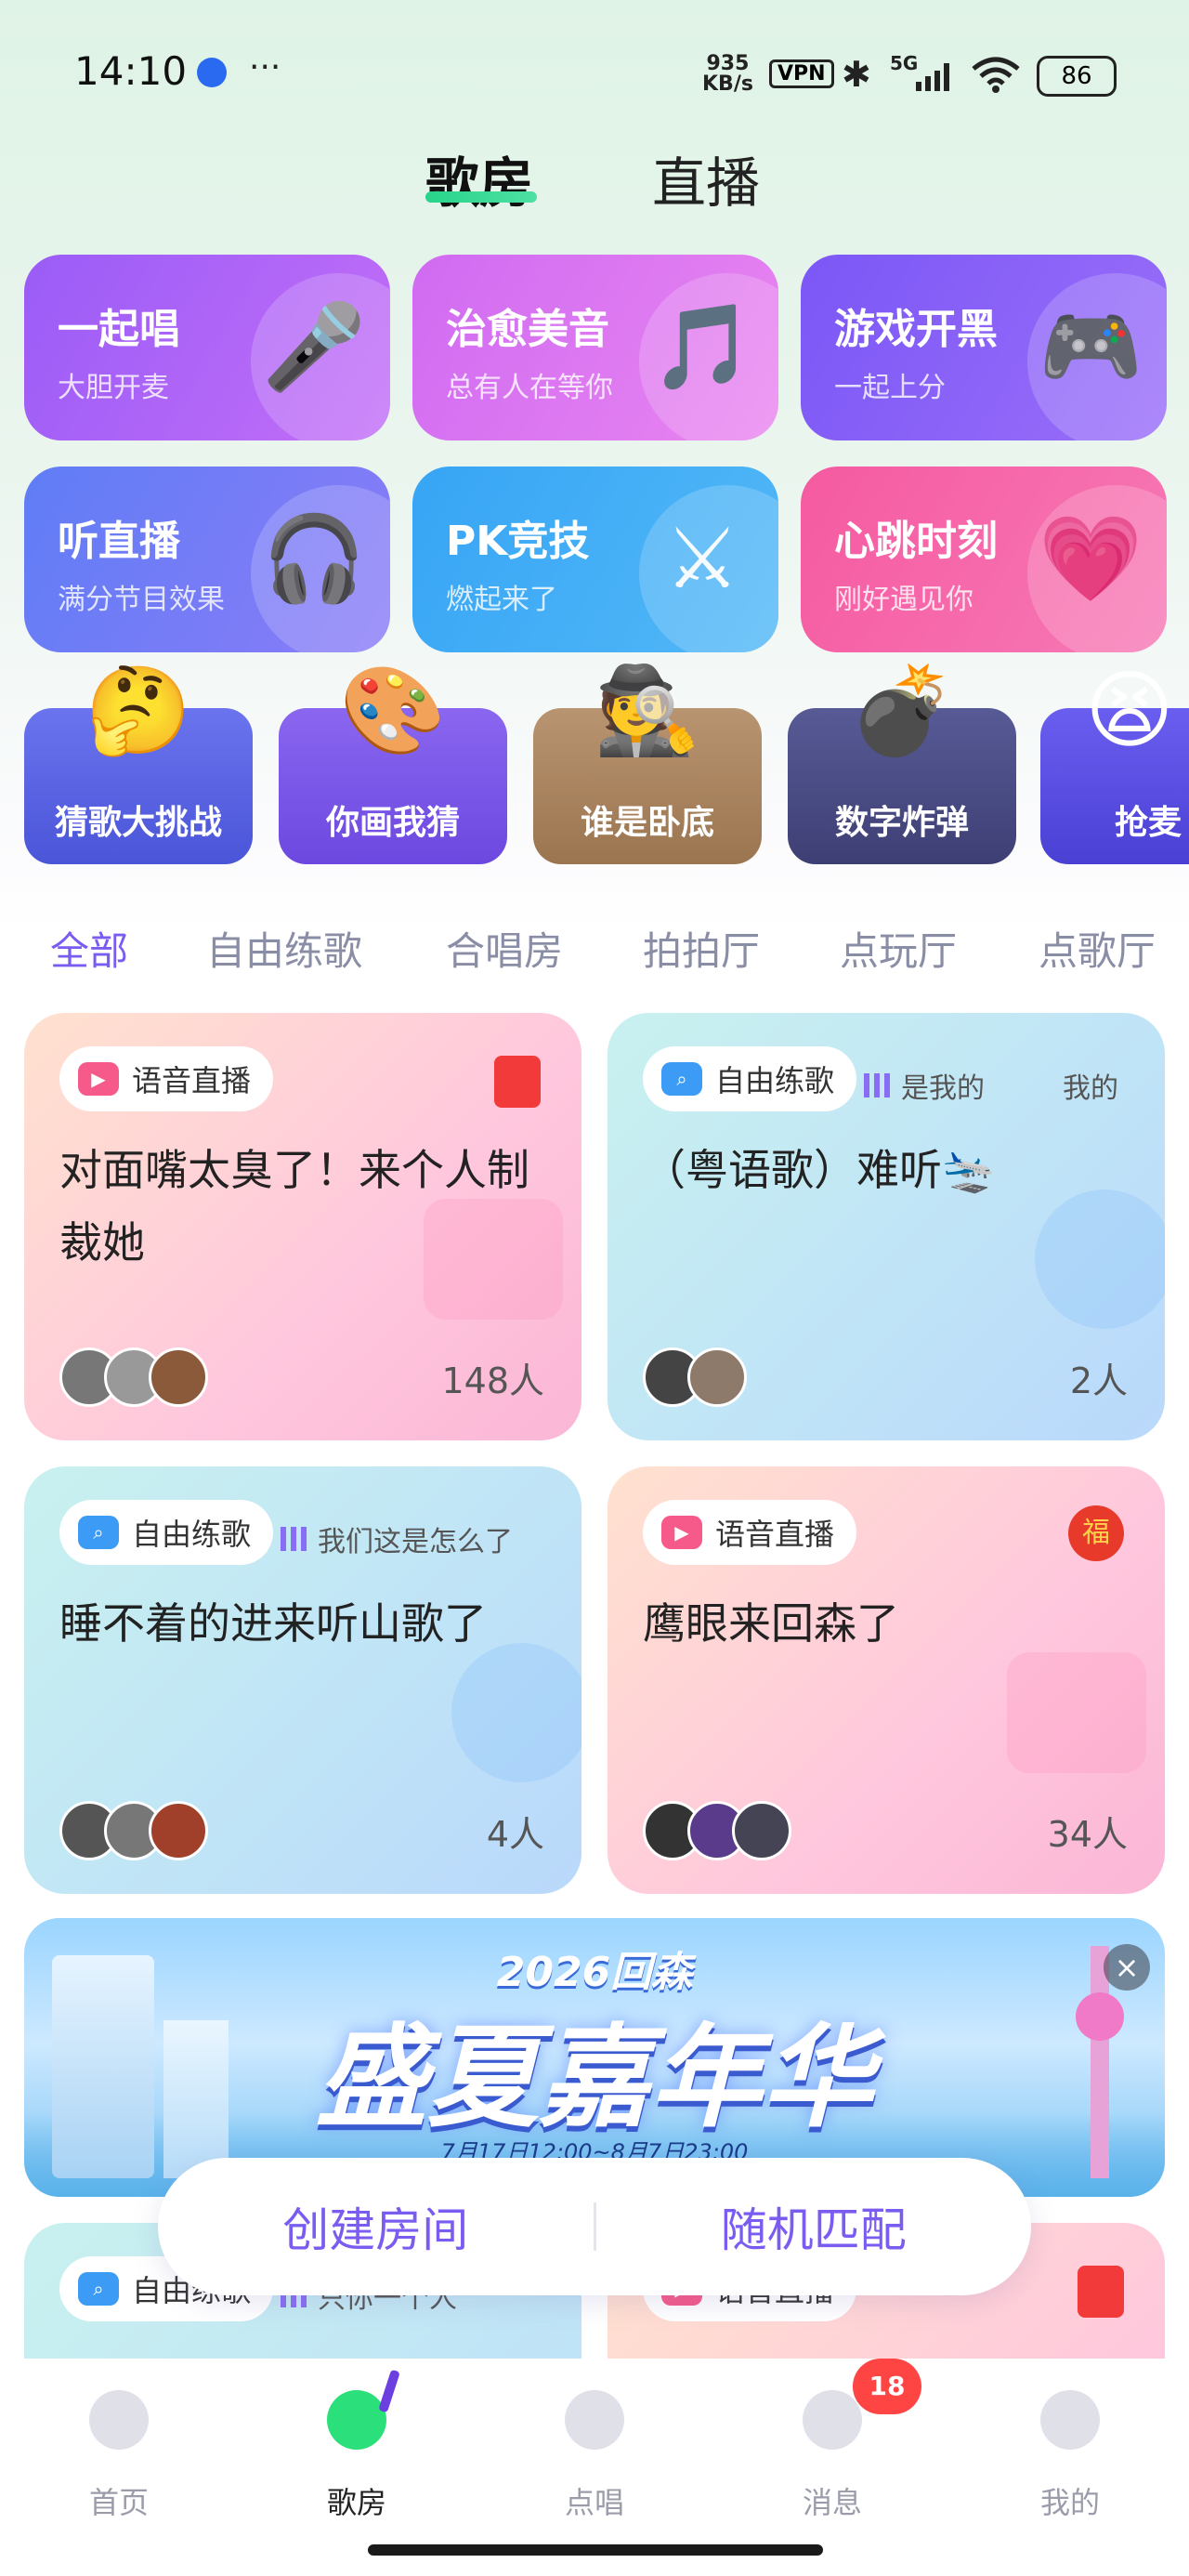 This screenshot has height=2576, width=1189. What do you see at coordinates (984, 559) in the screenshot?
I see `category-heartbeat: 心跳时刻 刚好遇见你 💗` at bounding box center [984, 559].